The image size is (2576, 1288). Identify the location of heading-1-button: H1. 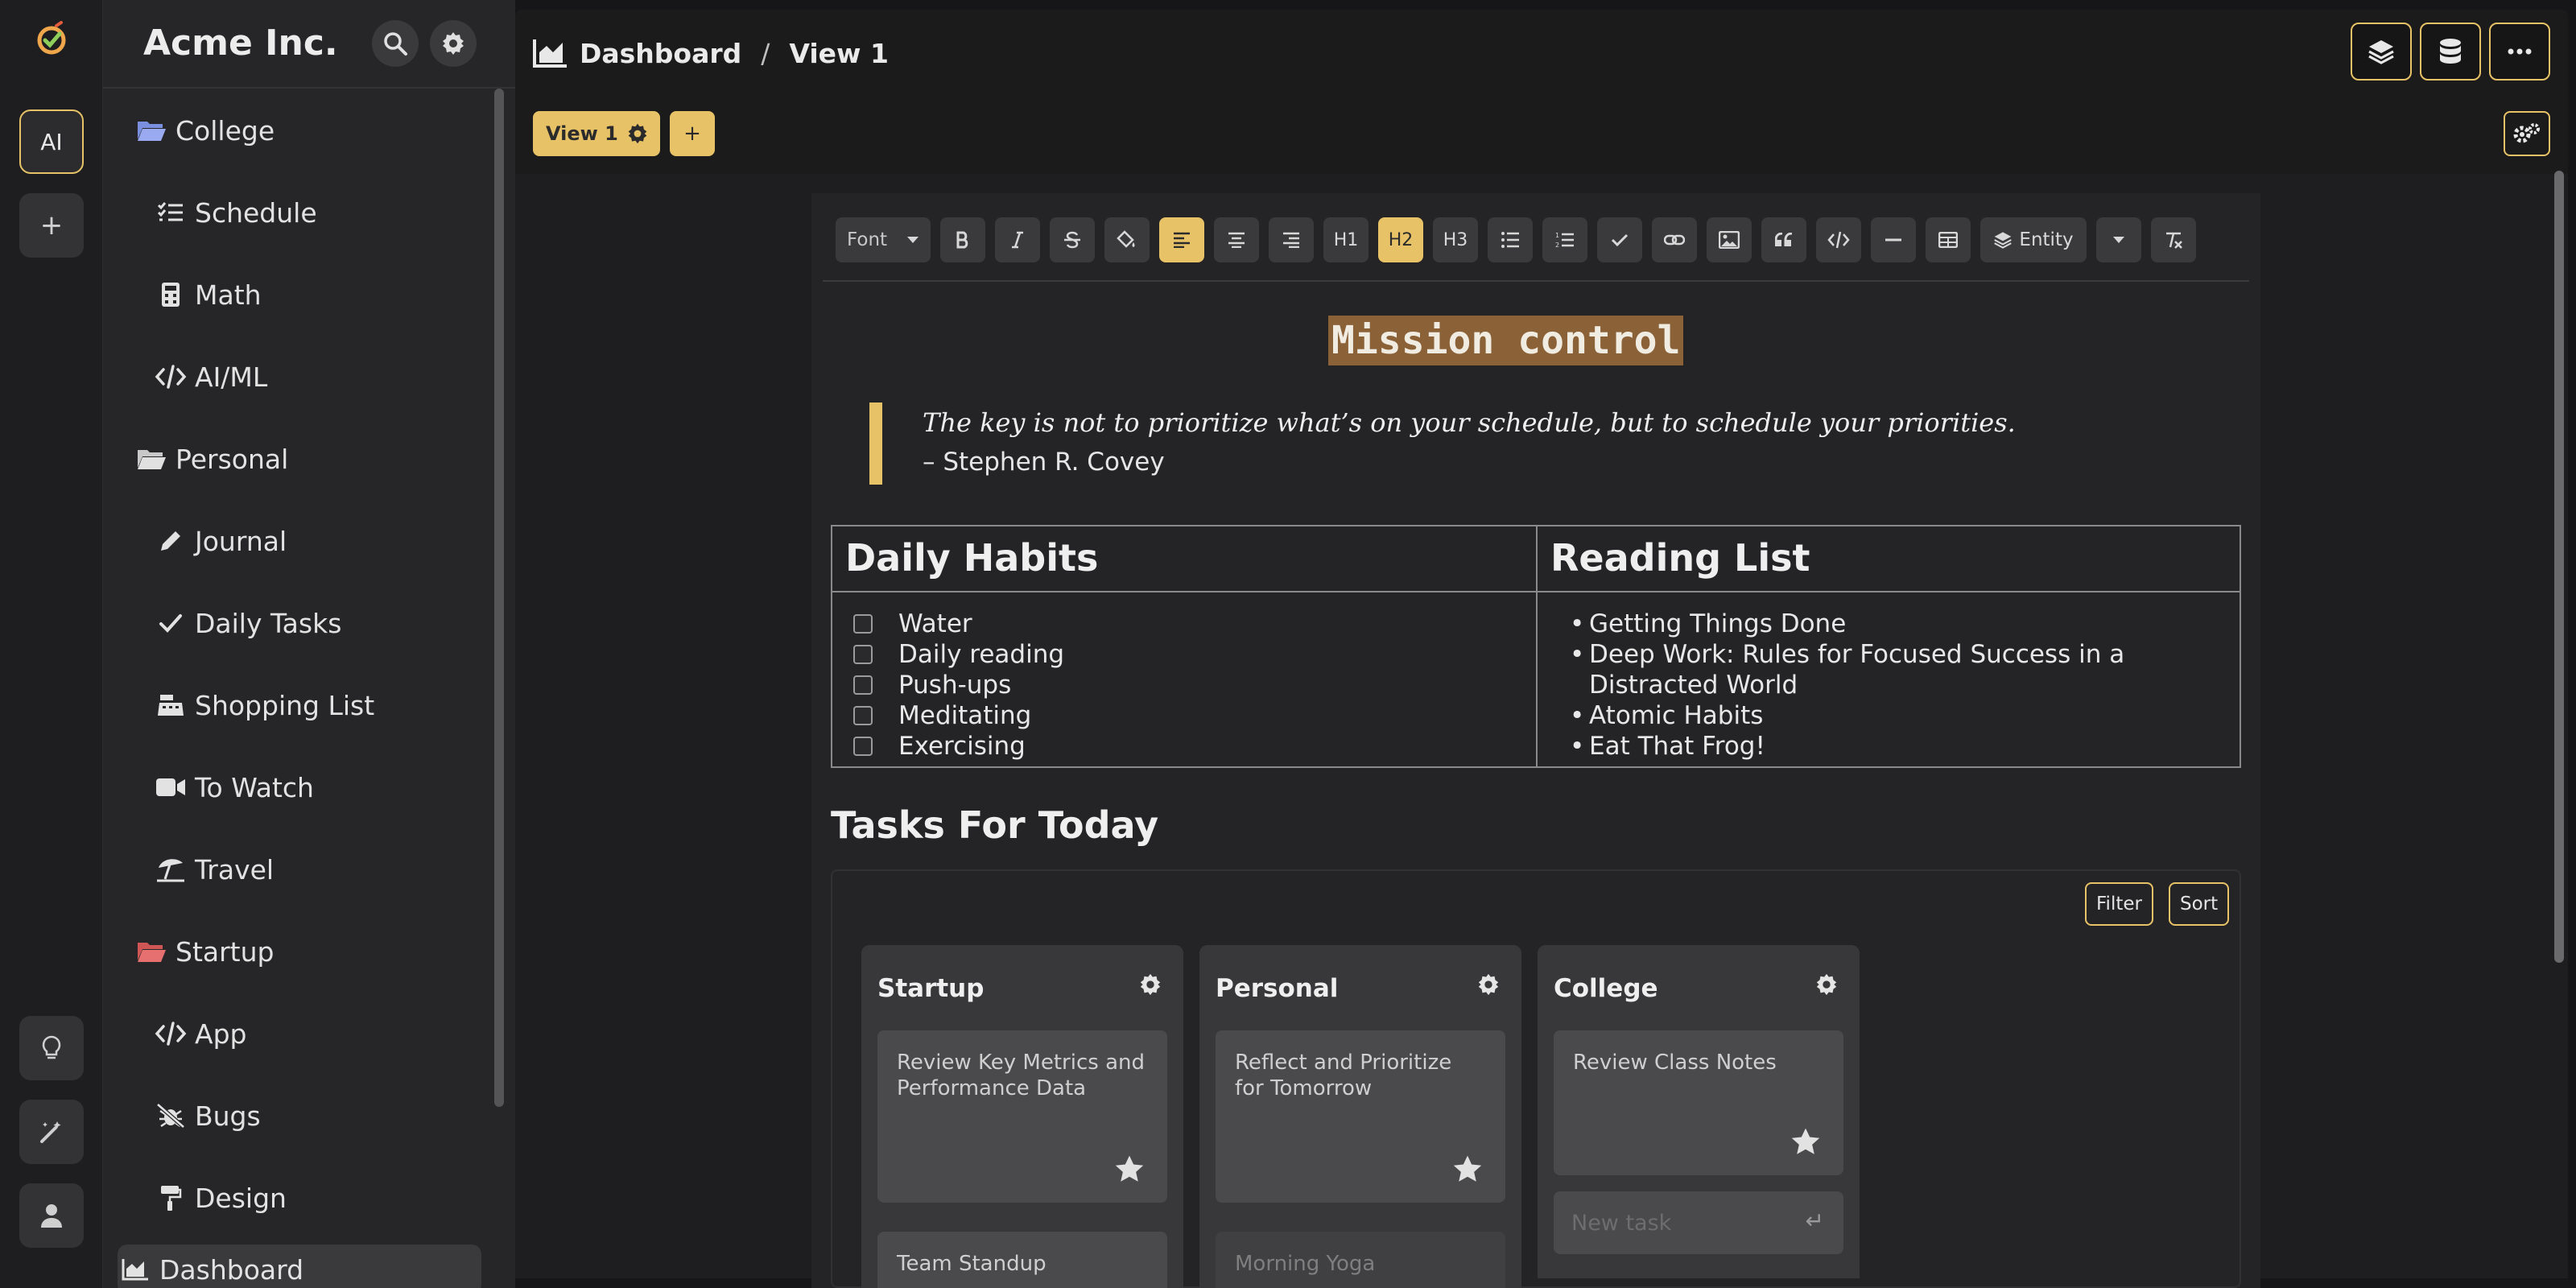
(1345, 239).